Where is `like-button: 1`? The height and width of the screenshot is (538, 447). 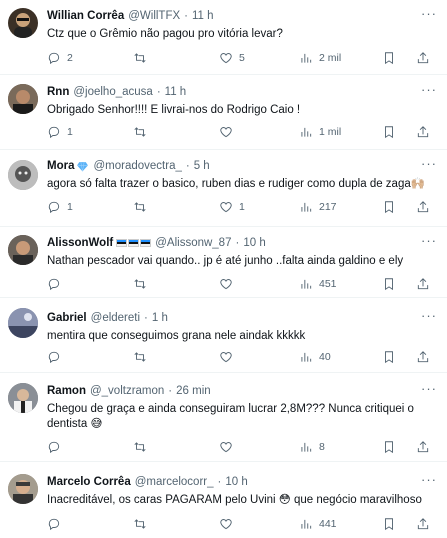 like-button: 1 is located at coordinates (232, 207).